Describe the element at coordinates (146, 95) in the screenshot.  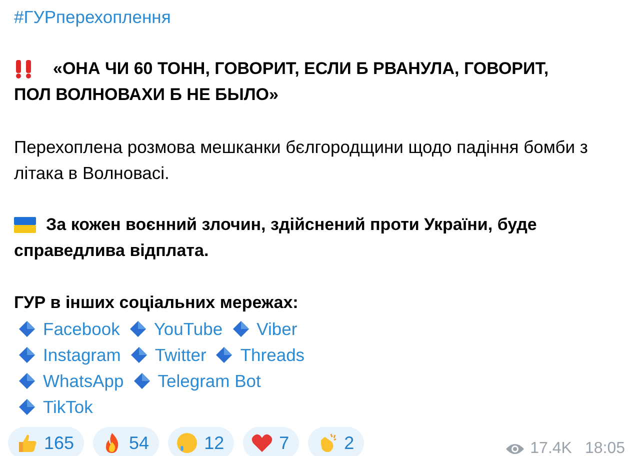
I see `headline-text: ПОЛ ВОЛНОВАХИ Б НЕ БЫЛО»` at that location.